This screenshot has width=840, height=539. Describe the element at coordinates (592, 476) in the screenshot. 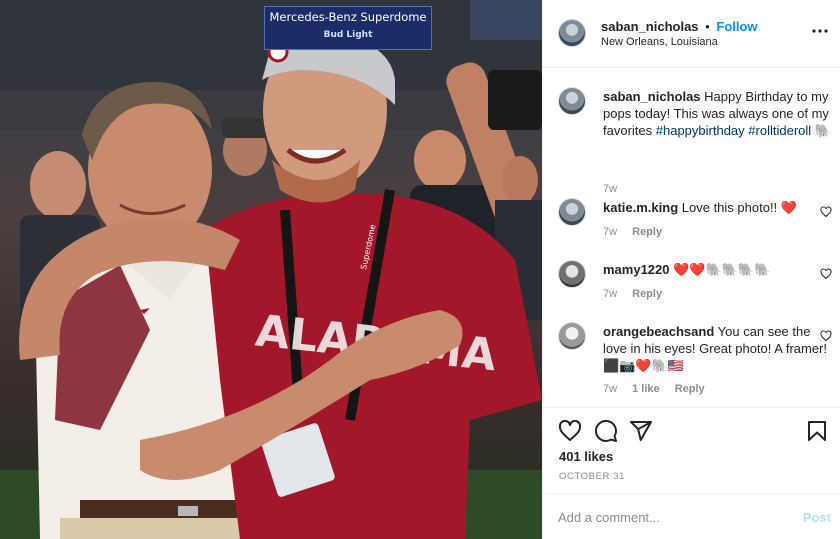

I see `post-date: OCTOBER 31` at that location.